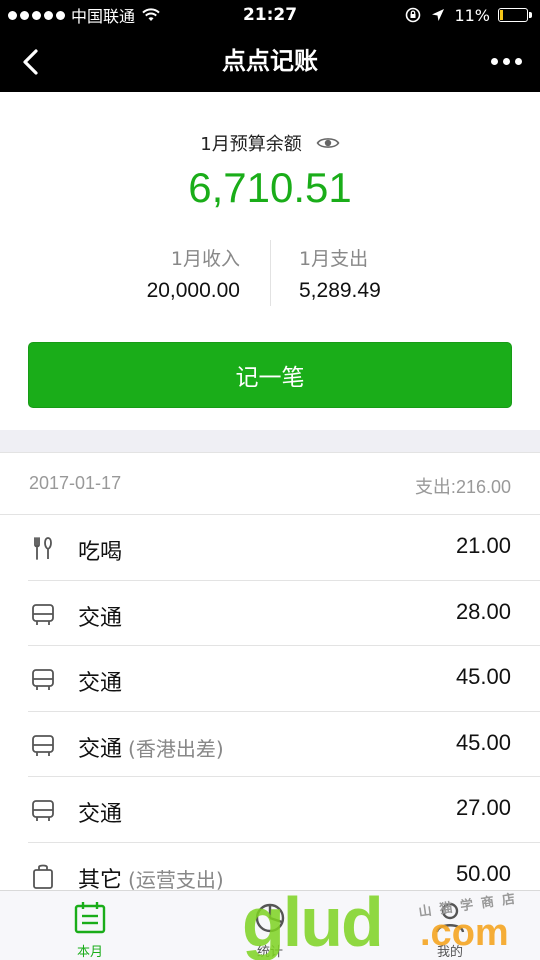 Image resolution: width=540 pixels, height=960 pixels. What do you see at coordinates (270, 810) in the screenshot?
I see `transaction-row: 交通 27.00` at bounding box center [270, 810].